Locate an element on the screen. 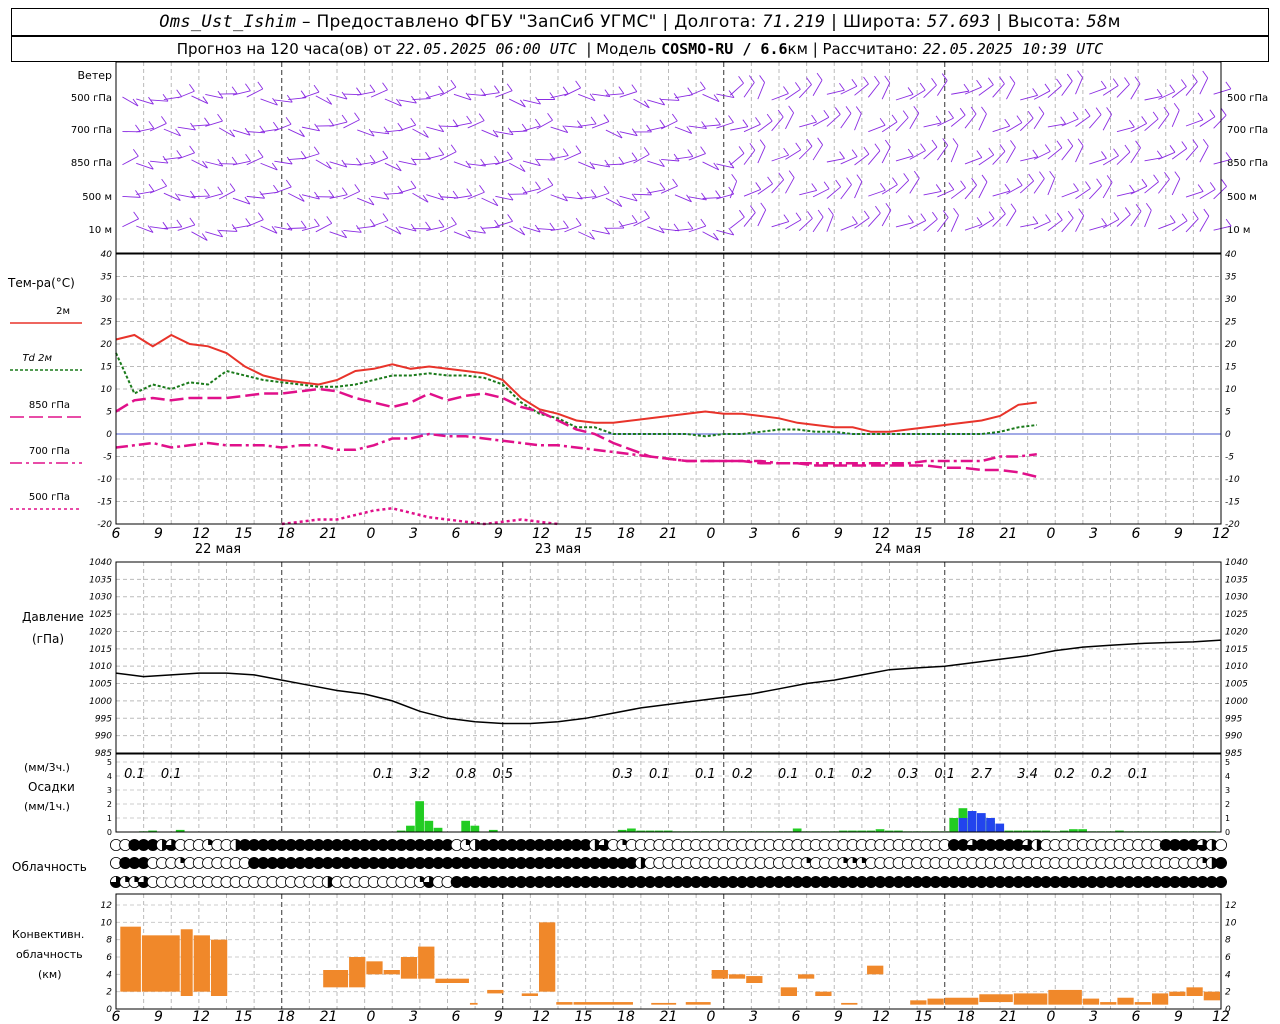 The image size is (1280, 1024). pressure-tick-right: 990 is located at coordinates (1233, 737).